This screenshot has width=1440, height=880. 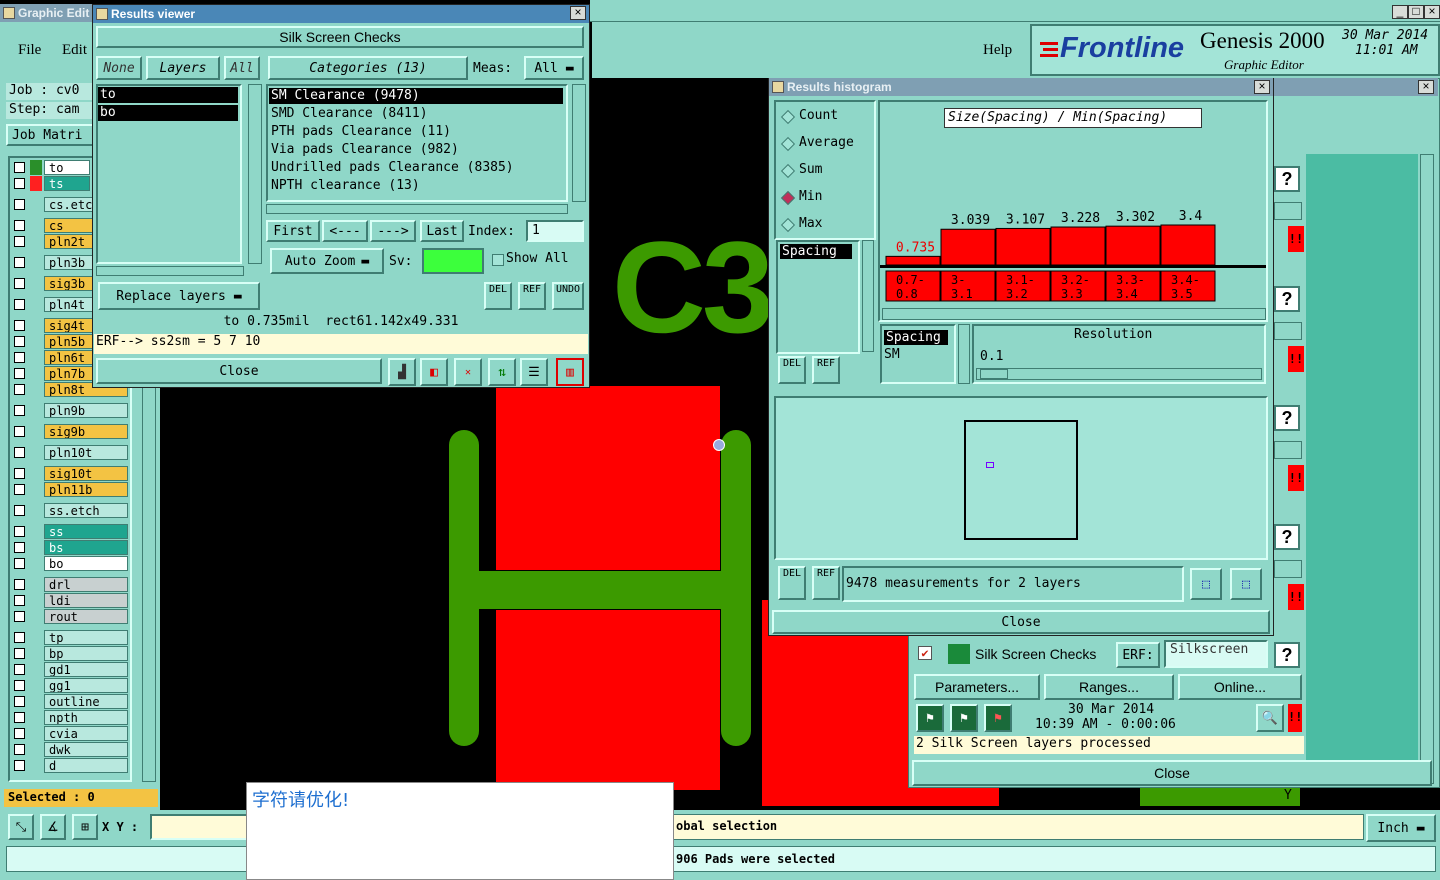 I want to click on none-button: None, so click(x=119, y=68).